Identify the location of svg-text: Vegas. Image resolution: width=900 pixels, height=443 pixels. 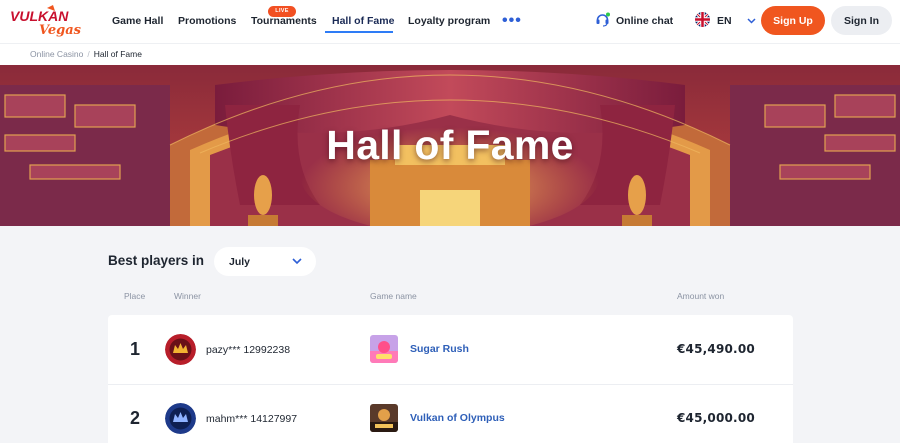
(60, 30).